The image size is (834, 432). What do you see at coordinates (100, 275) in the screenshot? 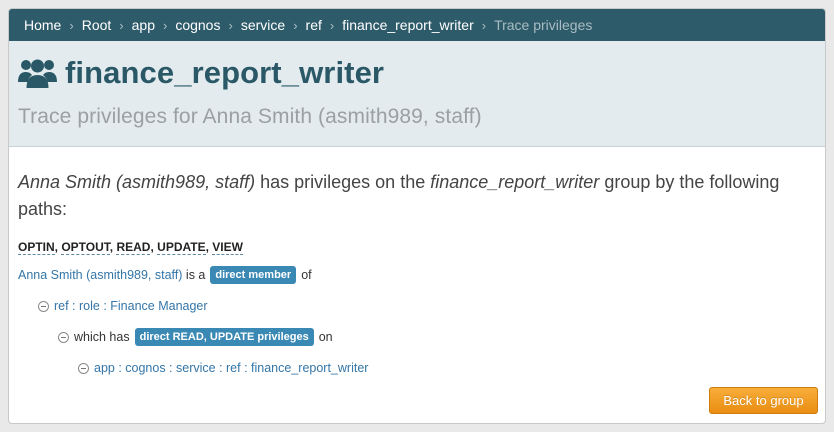
I see `member-link: Anna Smith (asmith989, staff)` at bounding box center [100, 275].